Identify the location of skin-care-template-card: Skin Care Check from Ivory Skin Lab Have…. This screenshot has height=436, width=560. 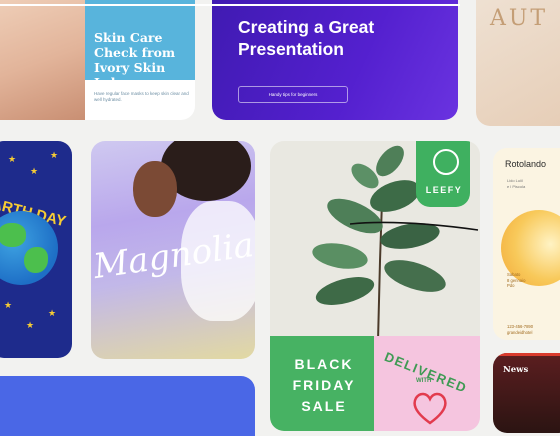
(97, 60).